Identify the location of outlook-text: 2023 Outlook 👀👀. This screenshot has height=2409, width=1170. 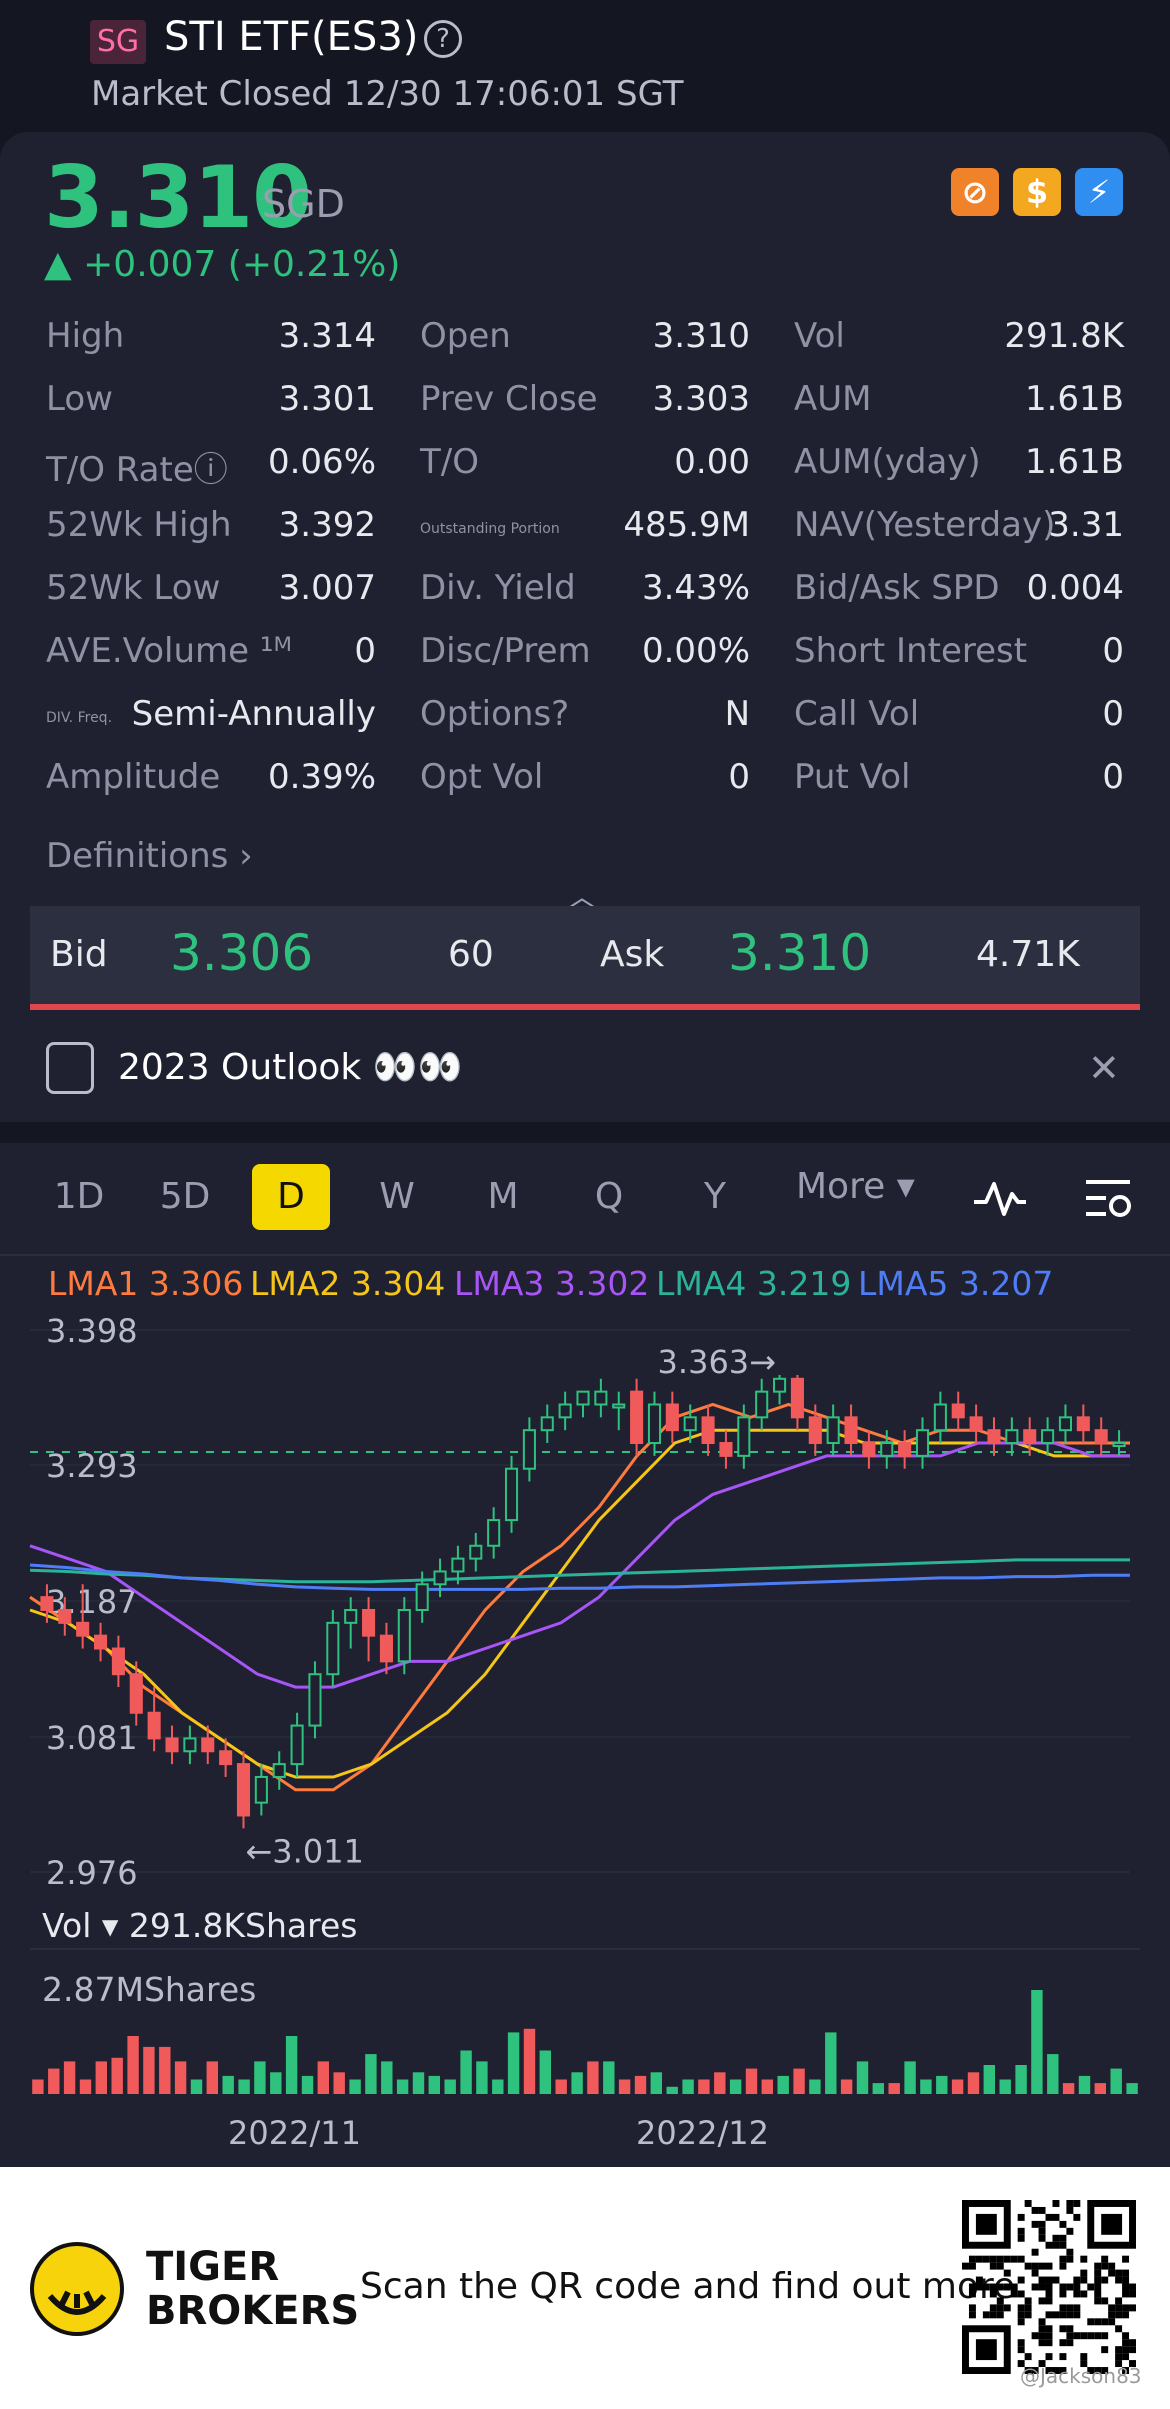
(290, 1067).